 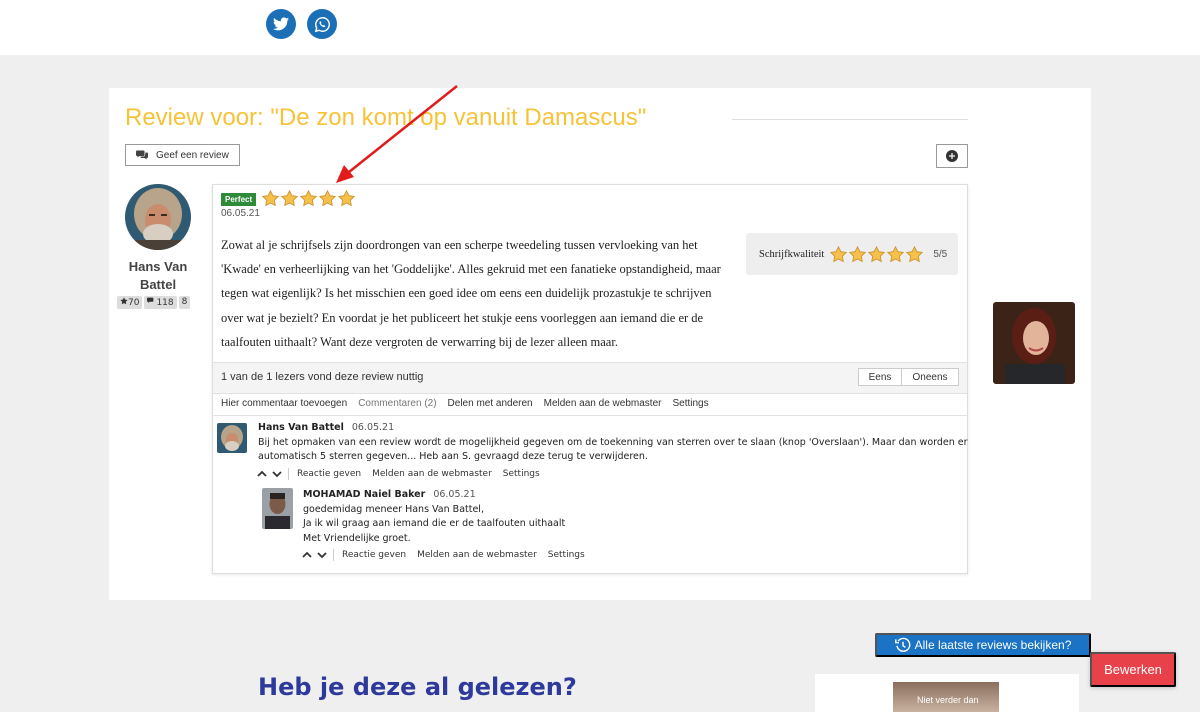 What do you see at coordinates (393, 509) in the screenshot?
I see `reply-text-line: goedemidag meneer Hans Van Battel,` at bounding box center [393, 509].